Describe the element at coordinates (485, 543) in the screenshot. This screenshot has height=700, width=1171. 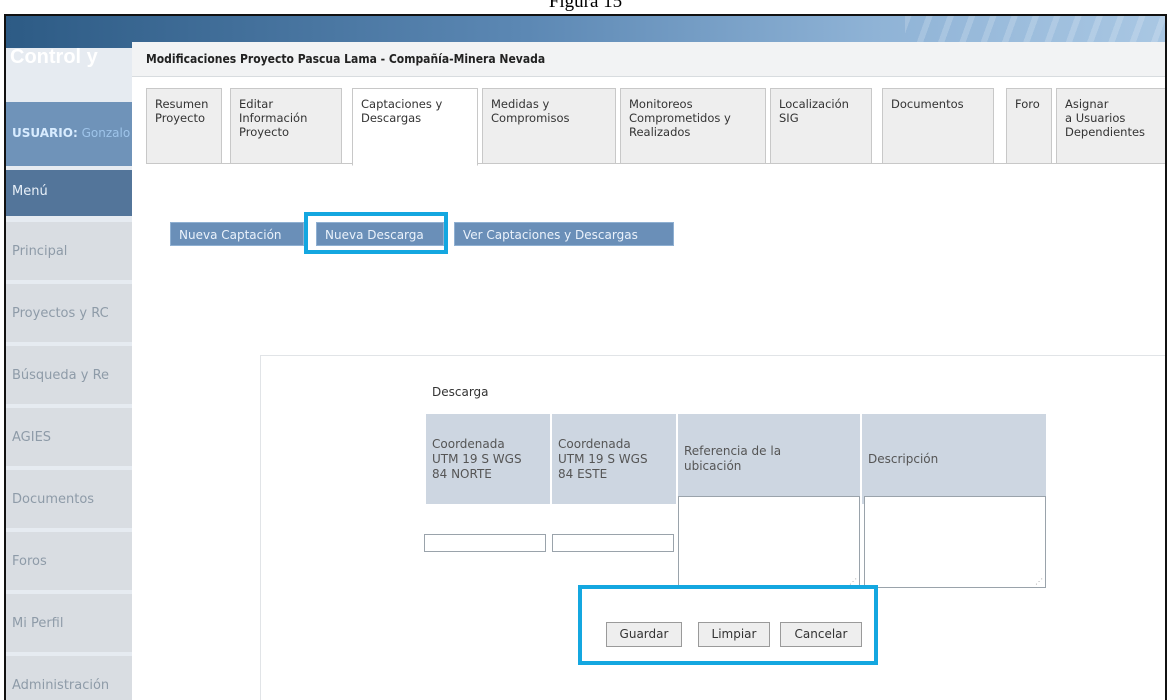
I see `coordenada-norte-input` at that location.